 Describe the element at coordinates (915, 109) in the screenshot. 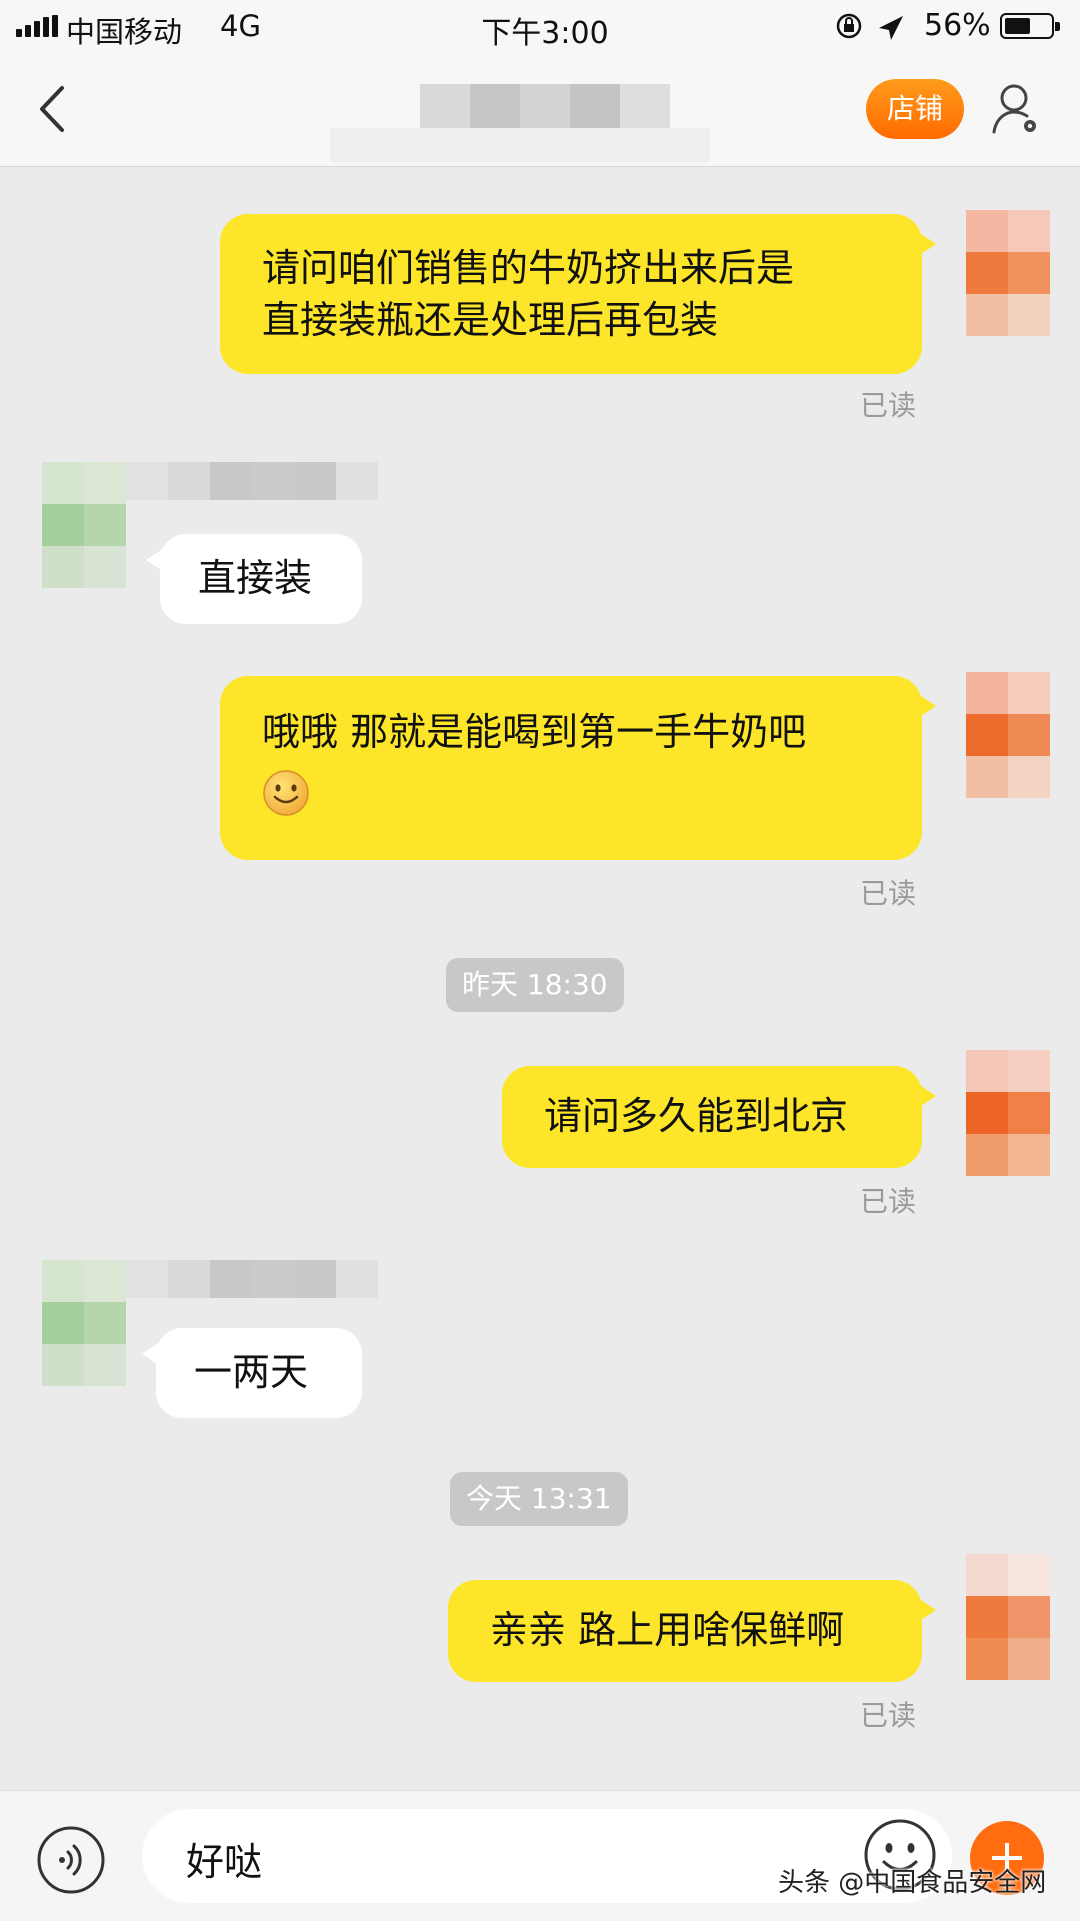

I see `shop-button: 店铺` at that location.